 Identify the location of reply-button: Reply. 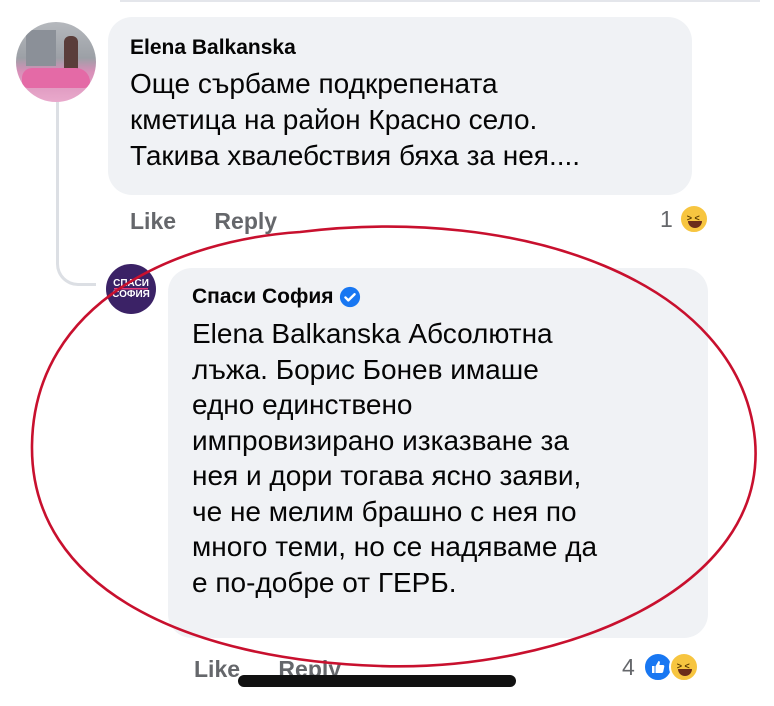
(245, 221).